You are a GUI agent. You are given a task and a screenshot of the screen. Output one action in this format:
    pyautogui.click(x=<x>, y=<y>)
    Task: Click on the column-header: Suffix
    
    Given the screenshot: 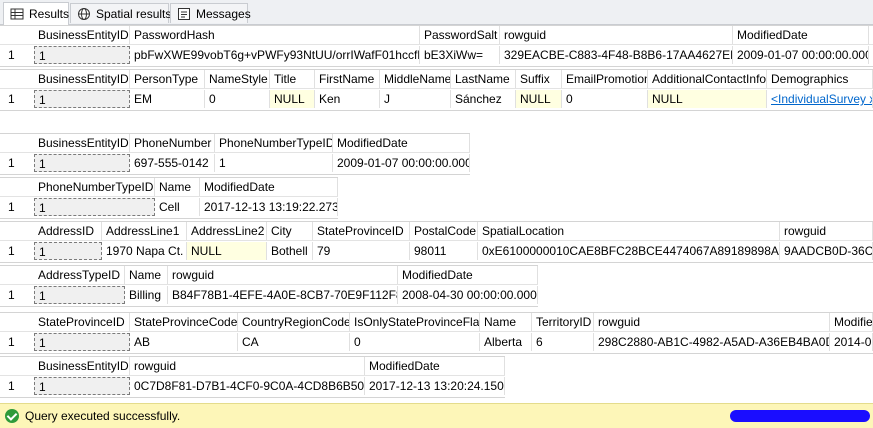 What is the action you would take?
    pyautogui.click(x=539, y=79)
    